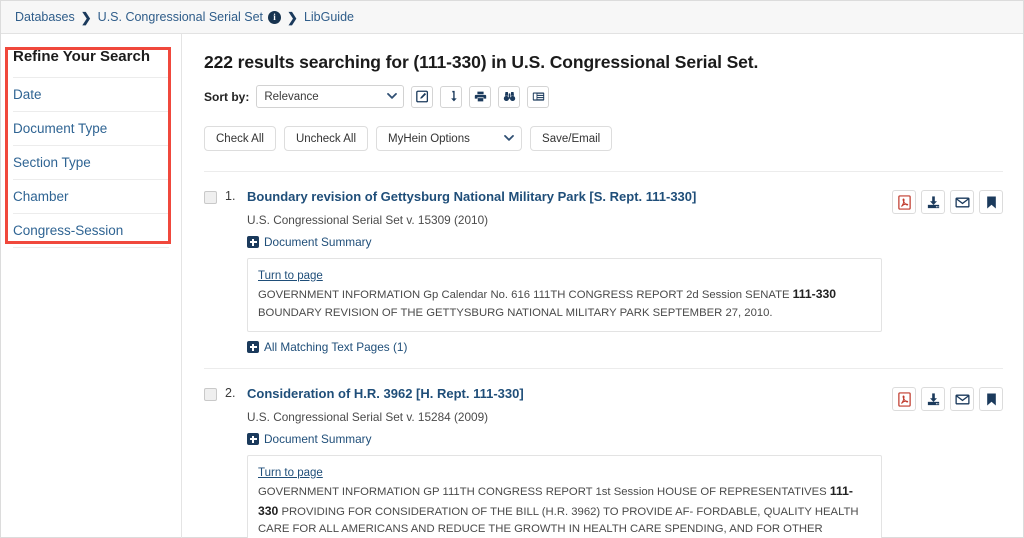 This screenshot has width=1024, height=538. I want to click on info-icon: i, so click(275, 17).